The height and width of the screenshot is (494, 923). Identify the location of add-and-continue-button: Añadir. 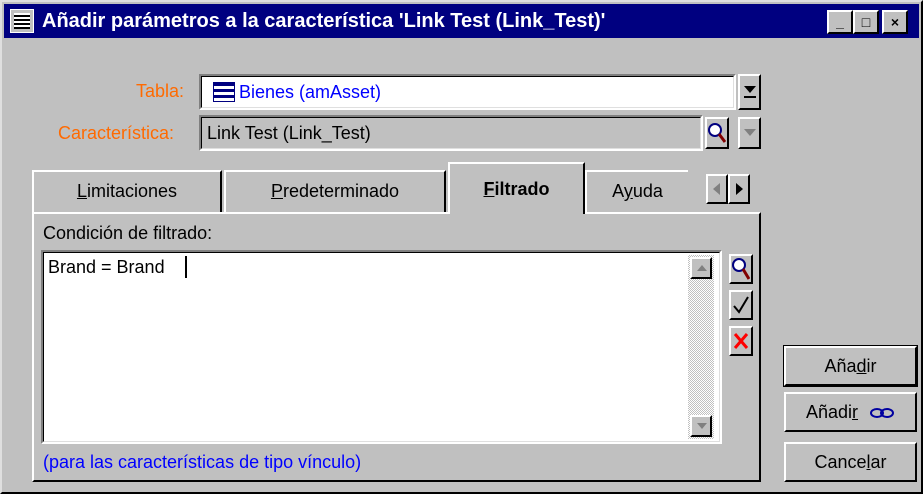
(850, 412).